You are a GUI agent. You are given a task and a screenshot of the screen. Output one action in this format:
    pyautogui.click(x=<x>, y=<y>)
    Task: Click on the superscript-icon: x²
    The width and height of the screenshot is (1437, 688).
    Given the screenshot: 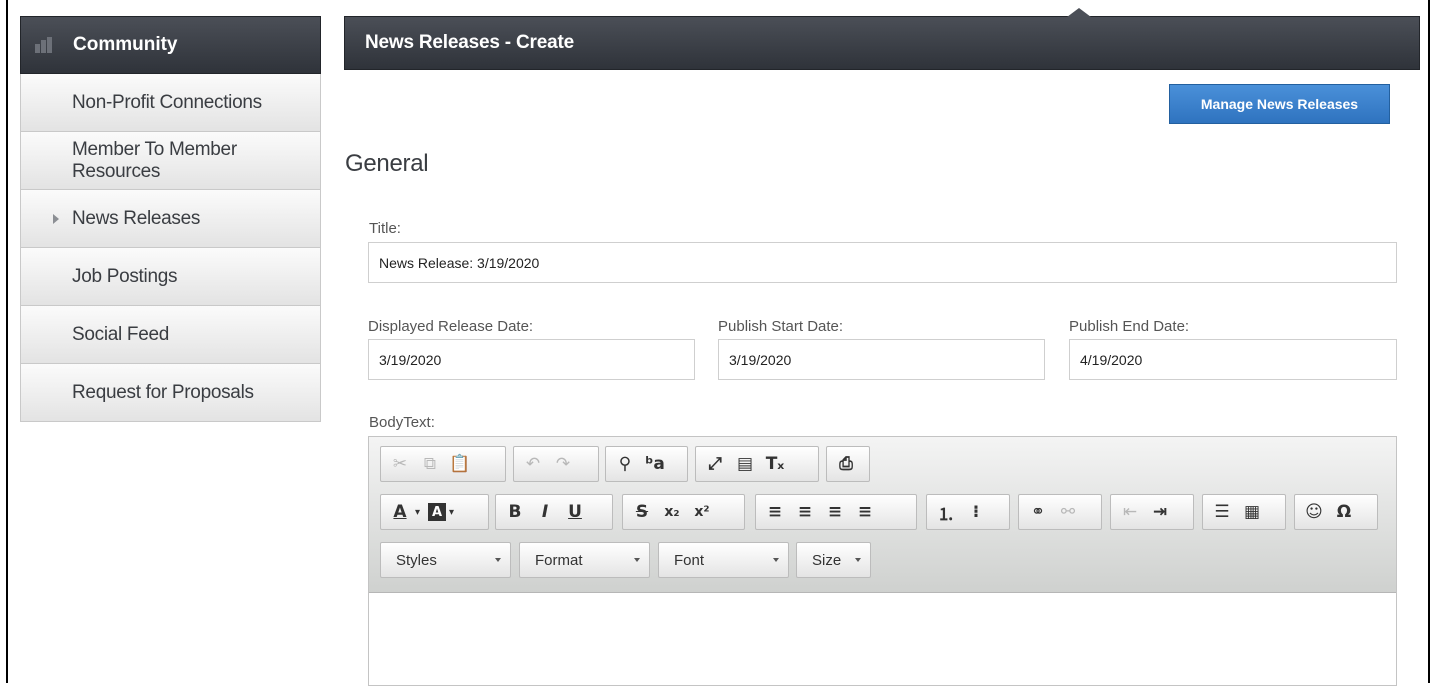 What is the action you would take?
    pyautogui.click(x=702, y=512)
    